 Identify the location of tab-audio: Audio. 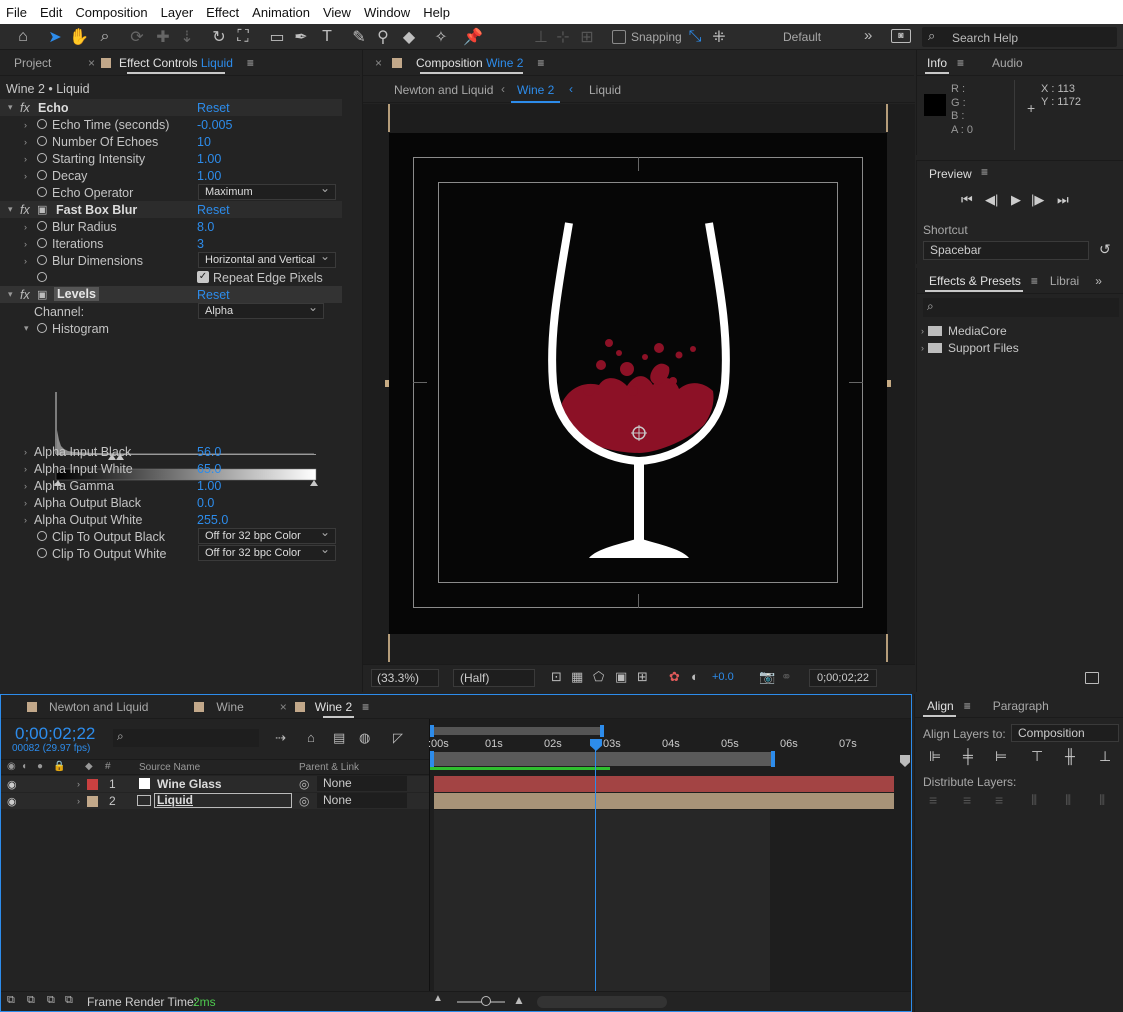
(1007, 63).